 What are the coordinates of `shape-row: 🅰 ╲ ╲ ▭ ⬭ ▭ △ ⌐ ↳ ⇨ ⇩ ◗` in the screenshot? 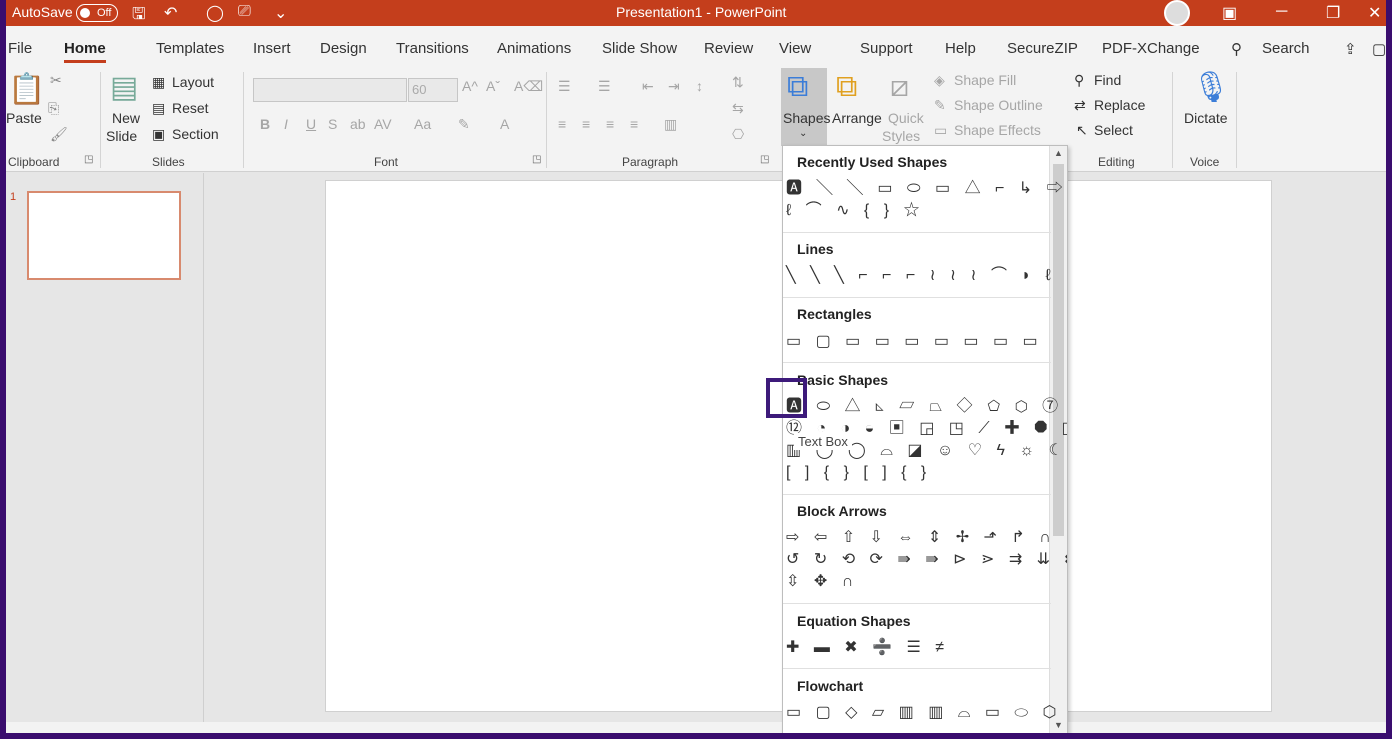 It's located at (926, 189).